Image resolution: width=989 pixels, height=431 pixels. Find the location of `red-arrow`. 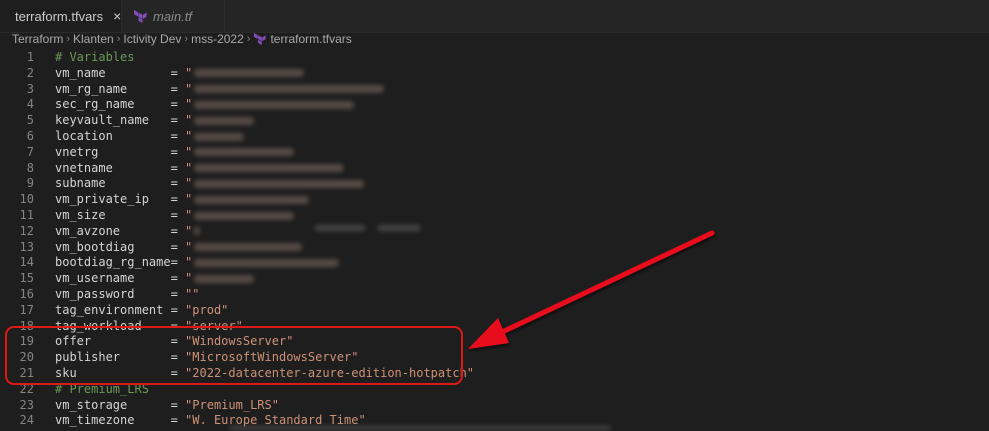

red-arrow is located at coordinates (591, 289).